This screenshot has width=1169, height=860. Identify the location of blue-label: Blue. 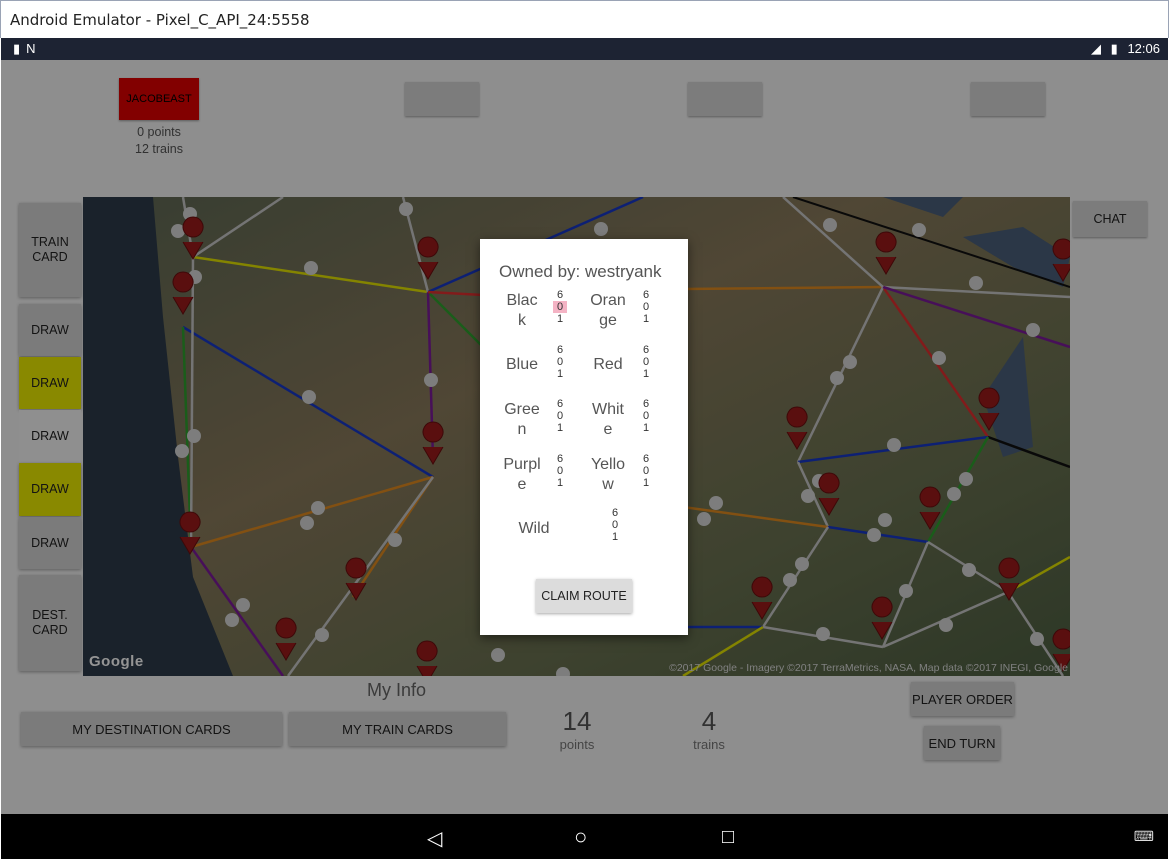
(522, 364).